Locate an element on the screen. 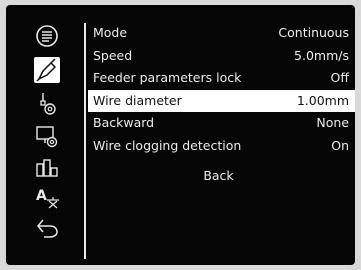  row-label: Wire clogging detection is located at coordinates (167, 145).